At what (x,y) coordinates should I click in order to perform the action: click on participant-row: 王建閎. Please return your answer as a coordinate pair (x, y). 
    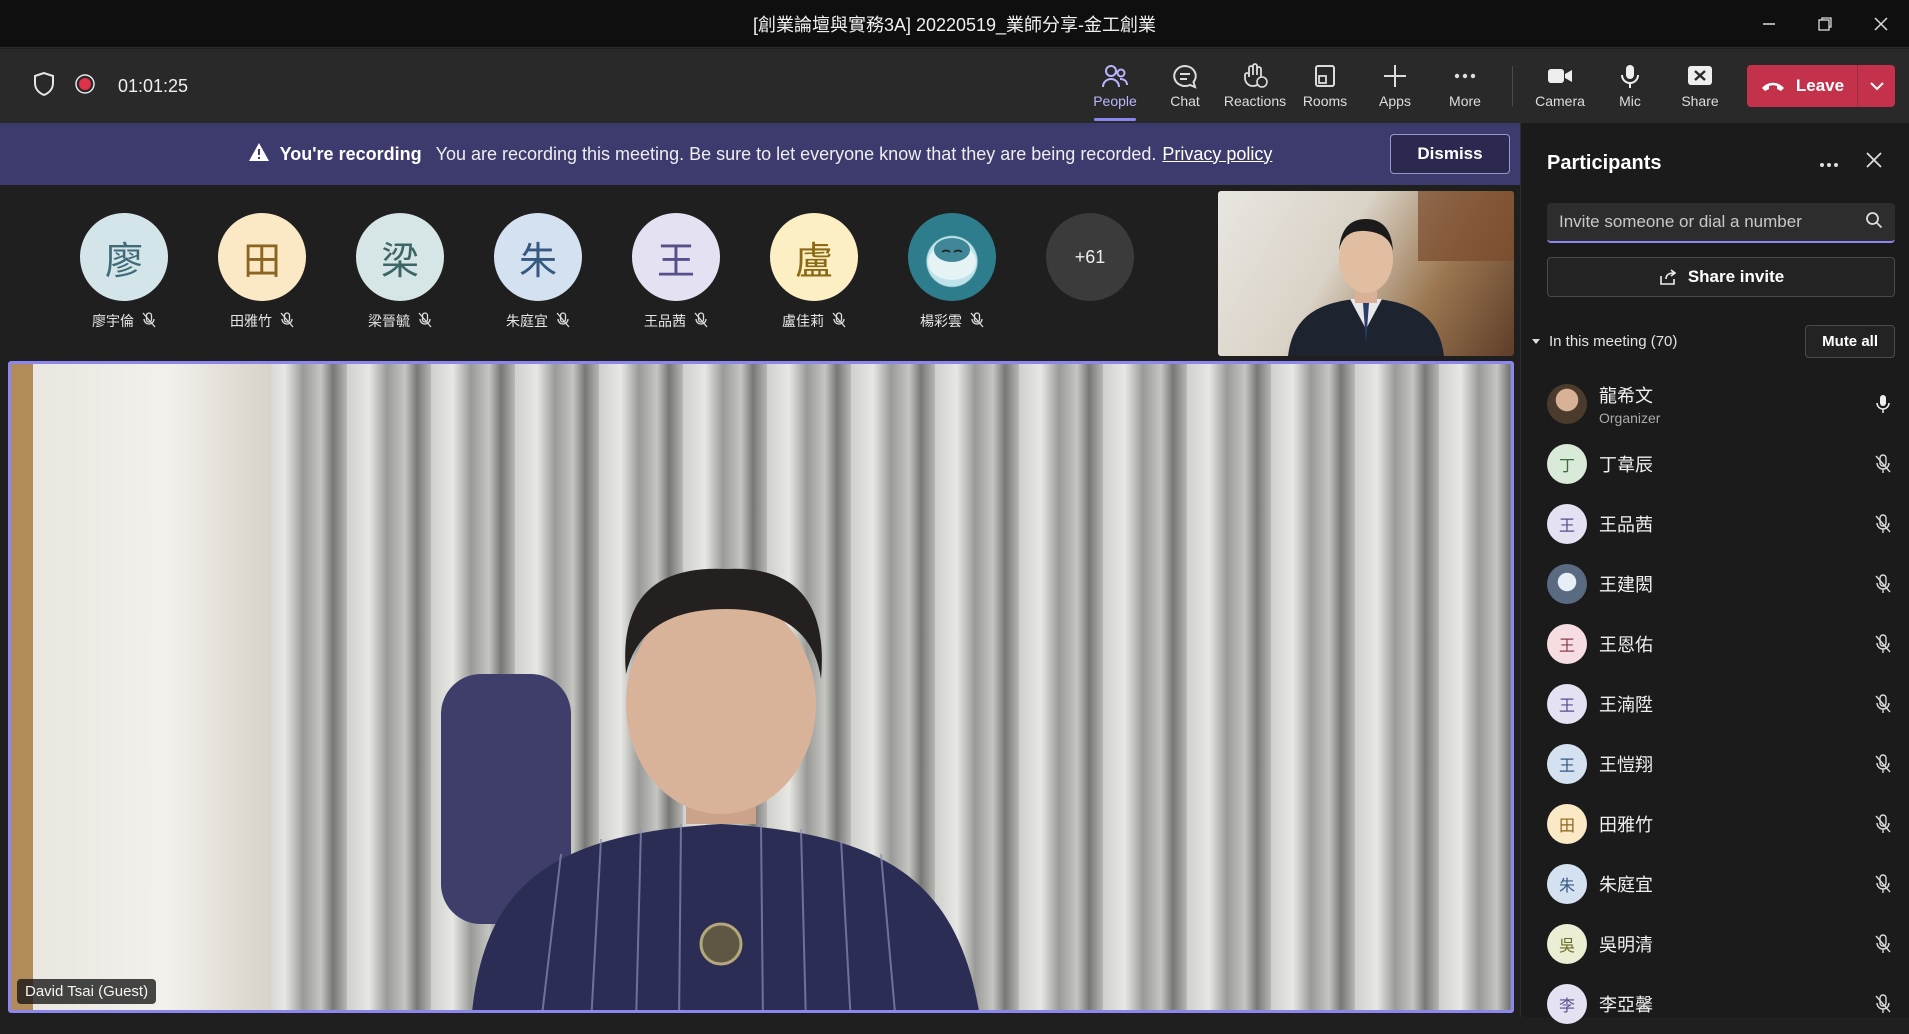
    Looking at the image, I should click on (1715, 584).